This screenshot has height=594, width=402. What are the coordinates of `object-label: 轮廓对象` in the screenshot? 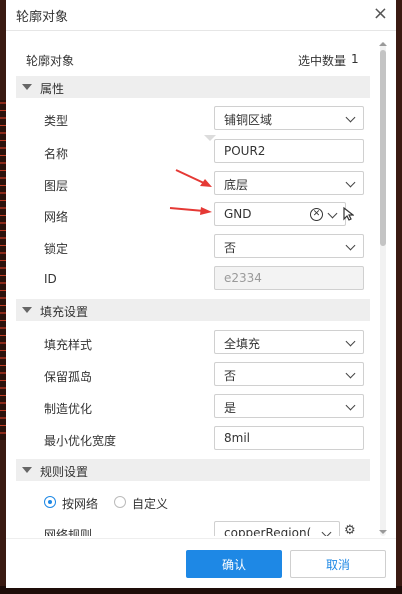 It's located at (50, 61).